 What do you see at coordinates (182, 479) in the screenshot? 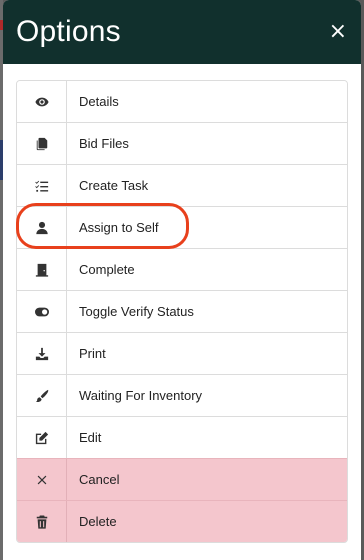
I see `option-cancel: Cancel` at bounding box center [182, 479].